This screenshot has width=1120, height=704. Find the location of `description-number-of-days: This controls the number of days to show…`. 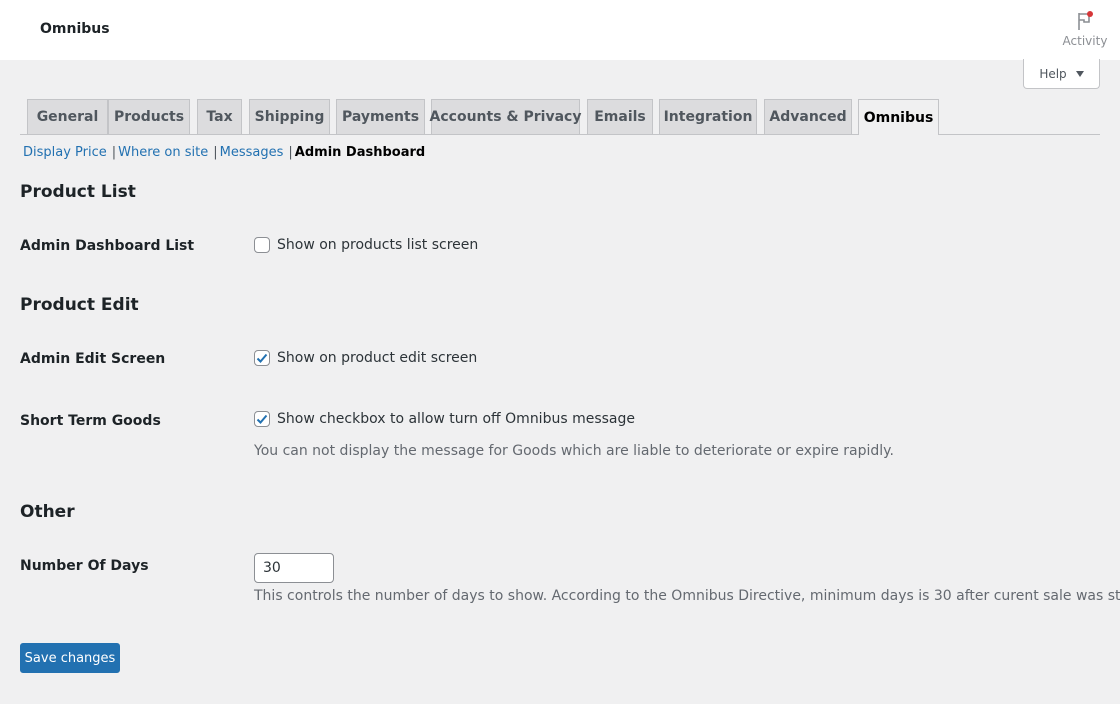

description-number-of-days: This controls the number of days to show… is located at coordinates (687, 596).